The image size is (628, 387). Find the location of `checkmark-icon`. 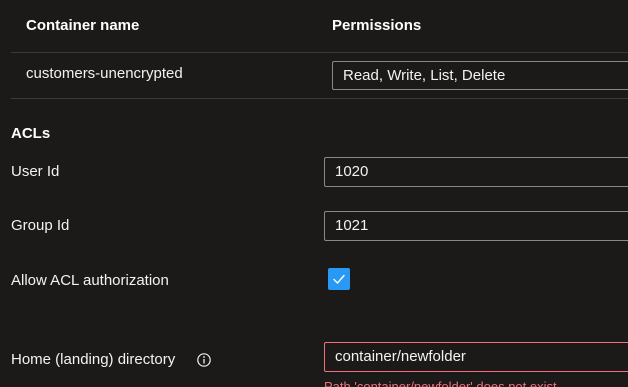

checkmark-icon is located at coordinates (339, 279).